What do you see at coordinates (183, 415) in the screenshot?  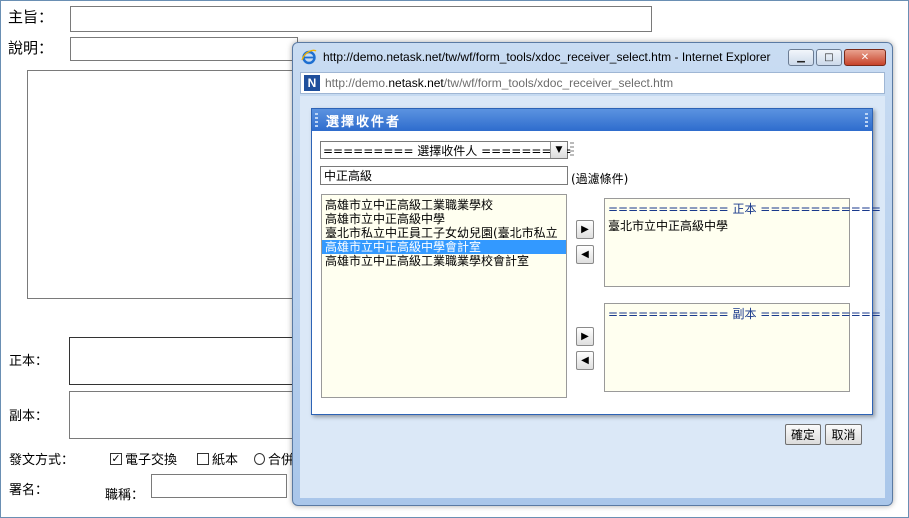 I see `copy-recipient-field` at bounding box center [183, 415].